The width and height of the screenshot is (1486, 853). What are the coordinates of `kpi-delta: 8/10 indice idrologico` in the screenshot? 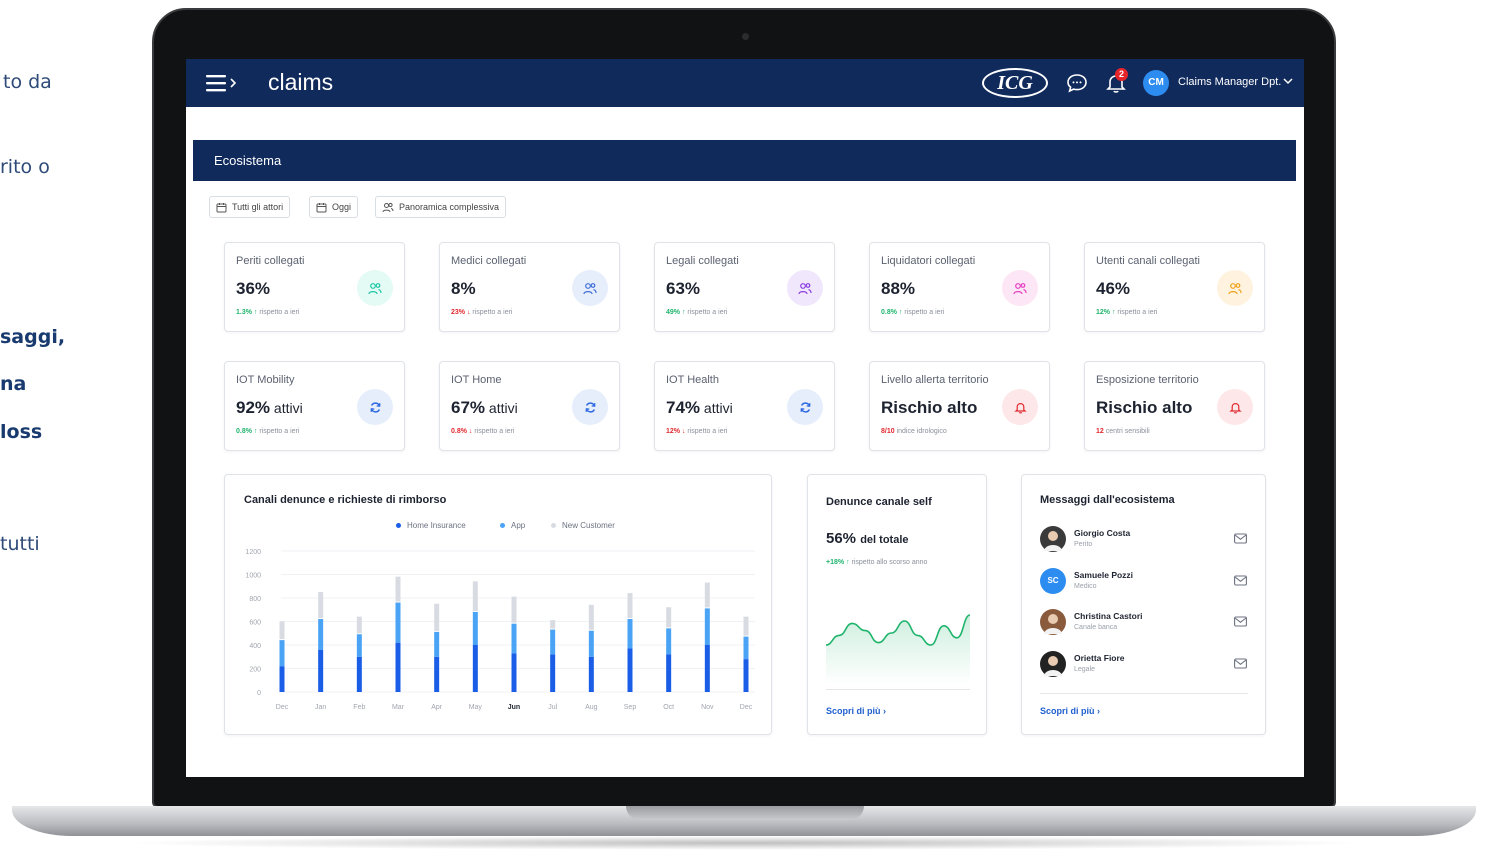 It's located at (914, 431).